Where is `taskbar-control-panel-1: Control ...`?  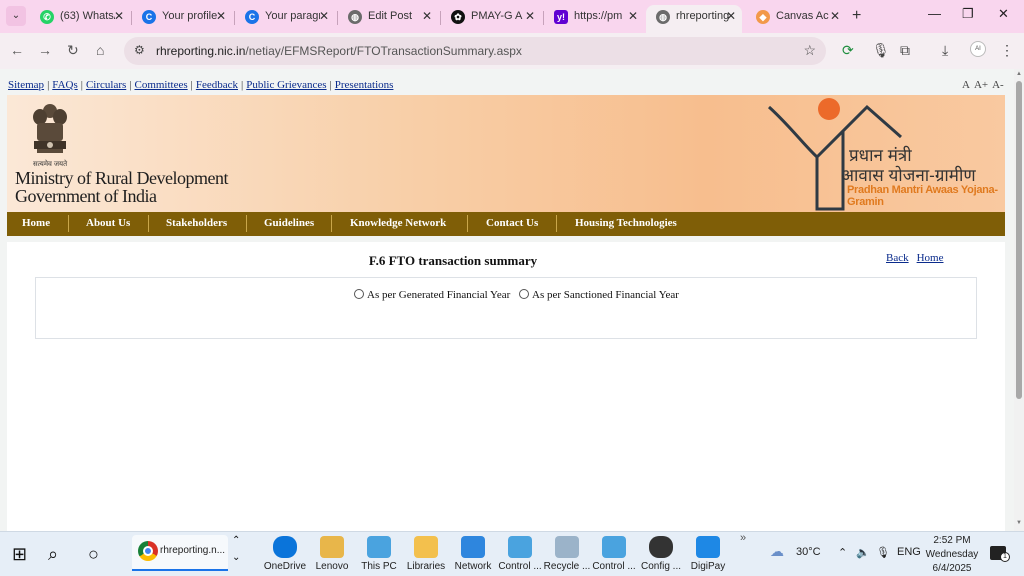 taskbar-control-panel-1: Control ... is located at coordinates (520, 555).